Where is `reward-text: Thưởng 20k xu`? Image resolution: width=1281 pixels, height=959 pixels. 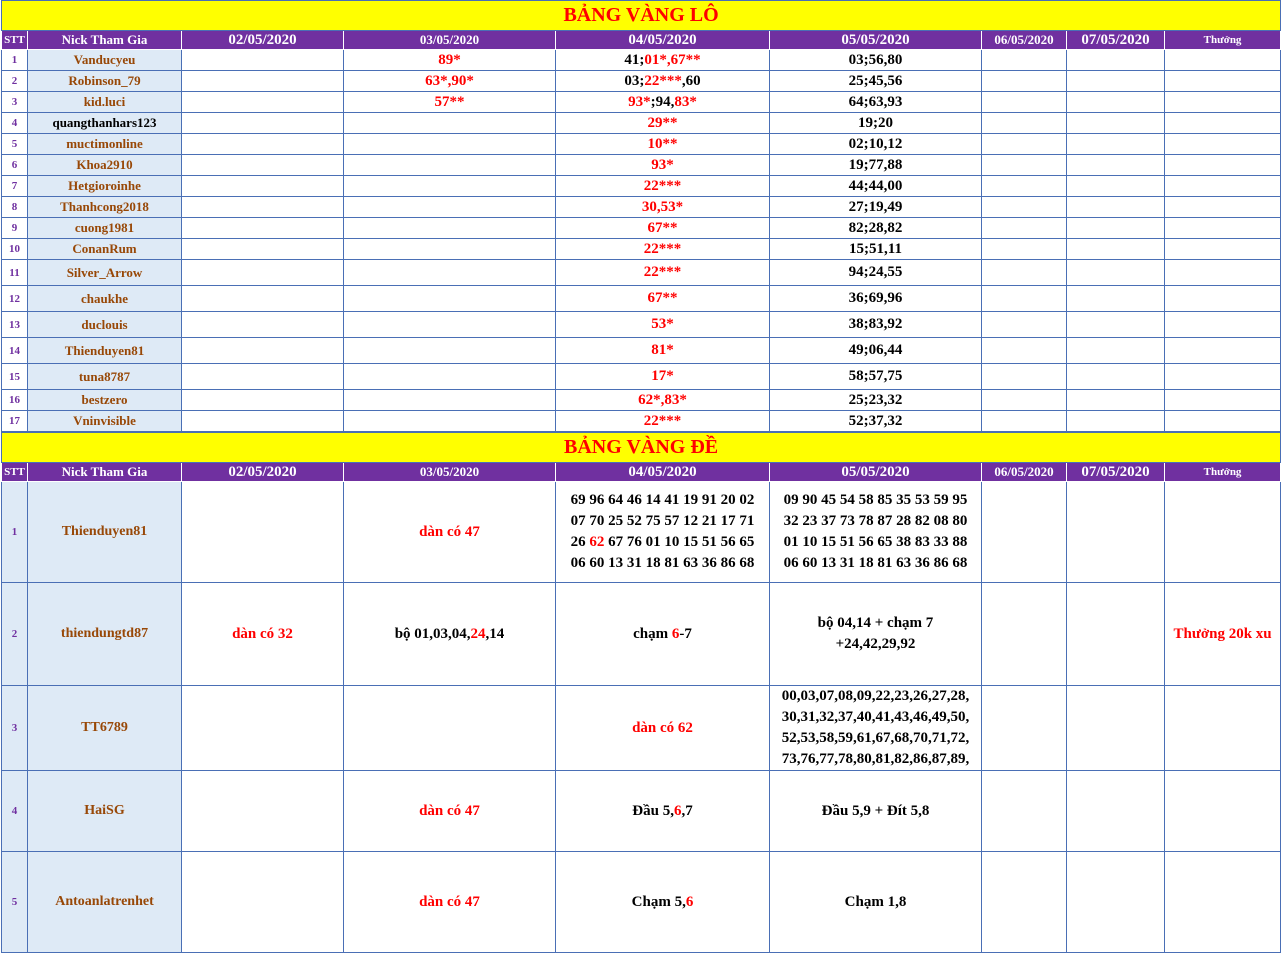 reward-text: Thưởng 20k xu is located at coordinates (1222, 633).